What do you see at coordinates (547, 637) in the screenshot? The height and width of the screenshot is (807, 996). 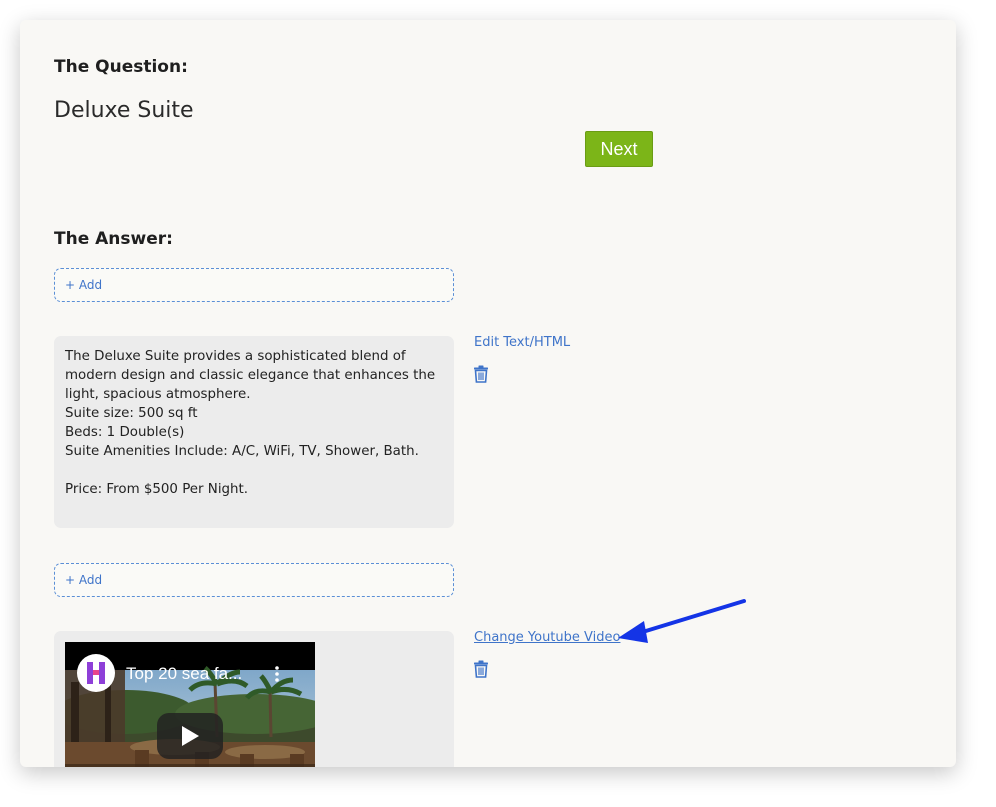 I see `change-youtube-video-link: Change Youtube Video` at bounding box center [547, 637].